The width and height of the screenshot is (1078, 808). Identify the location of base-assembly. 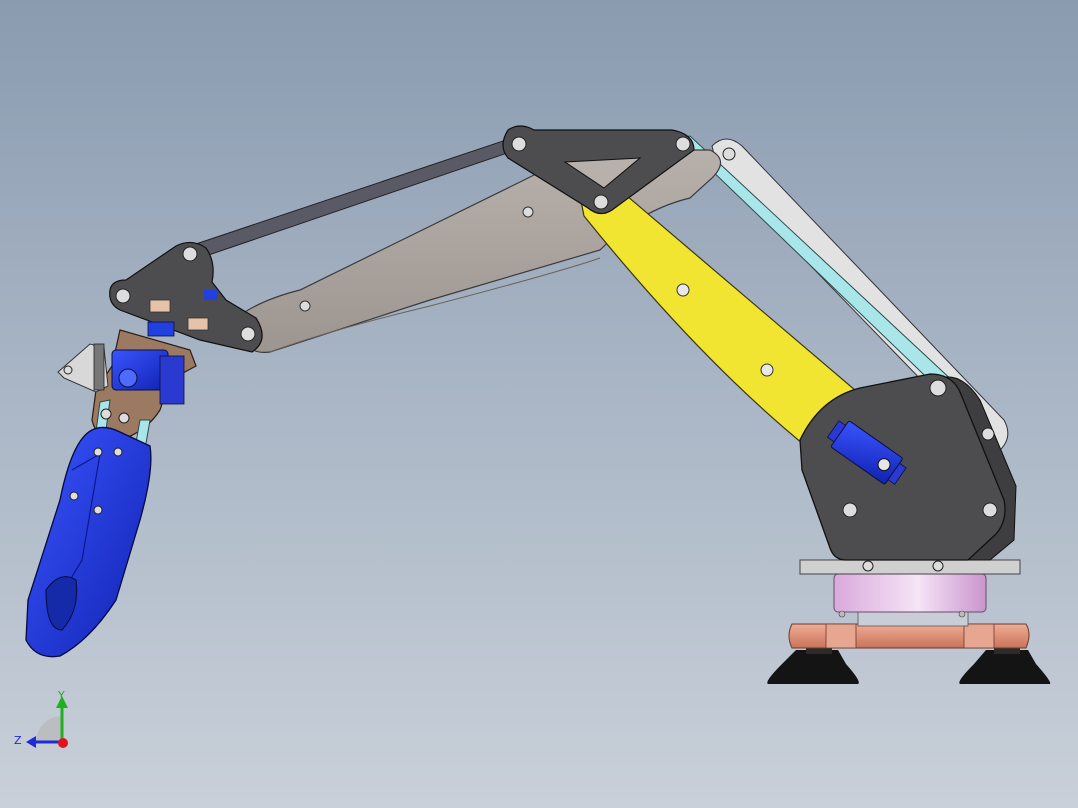
(909, 621).